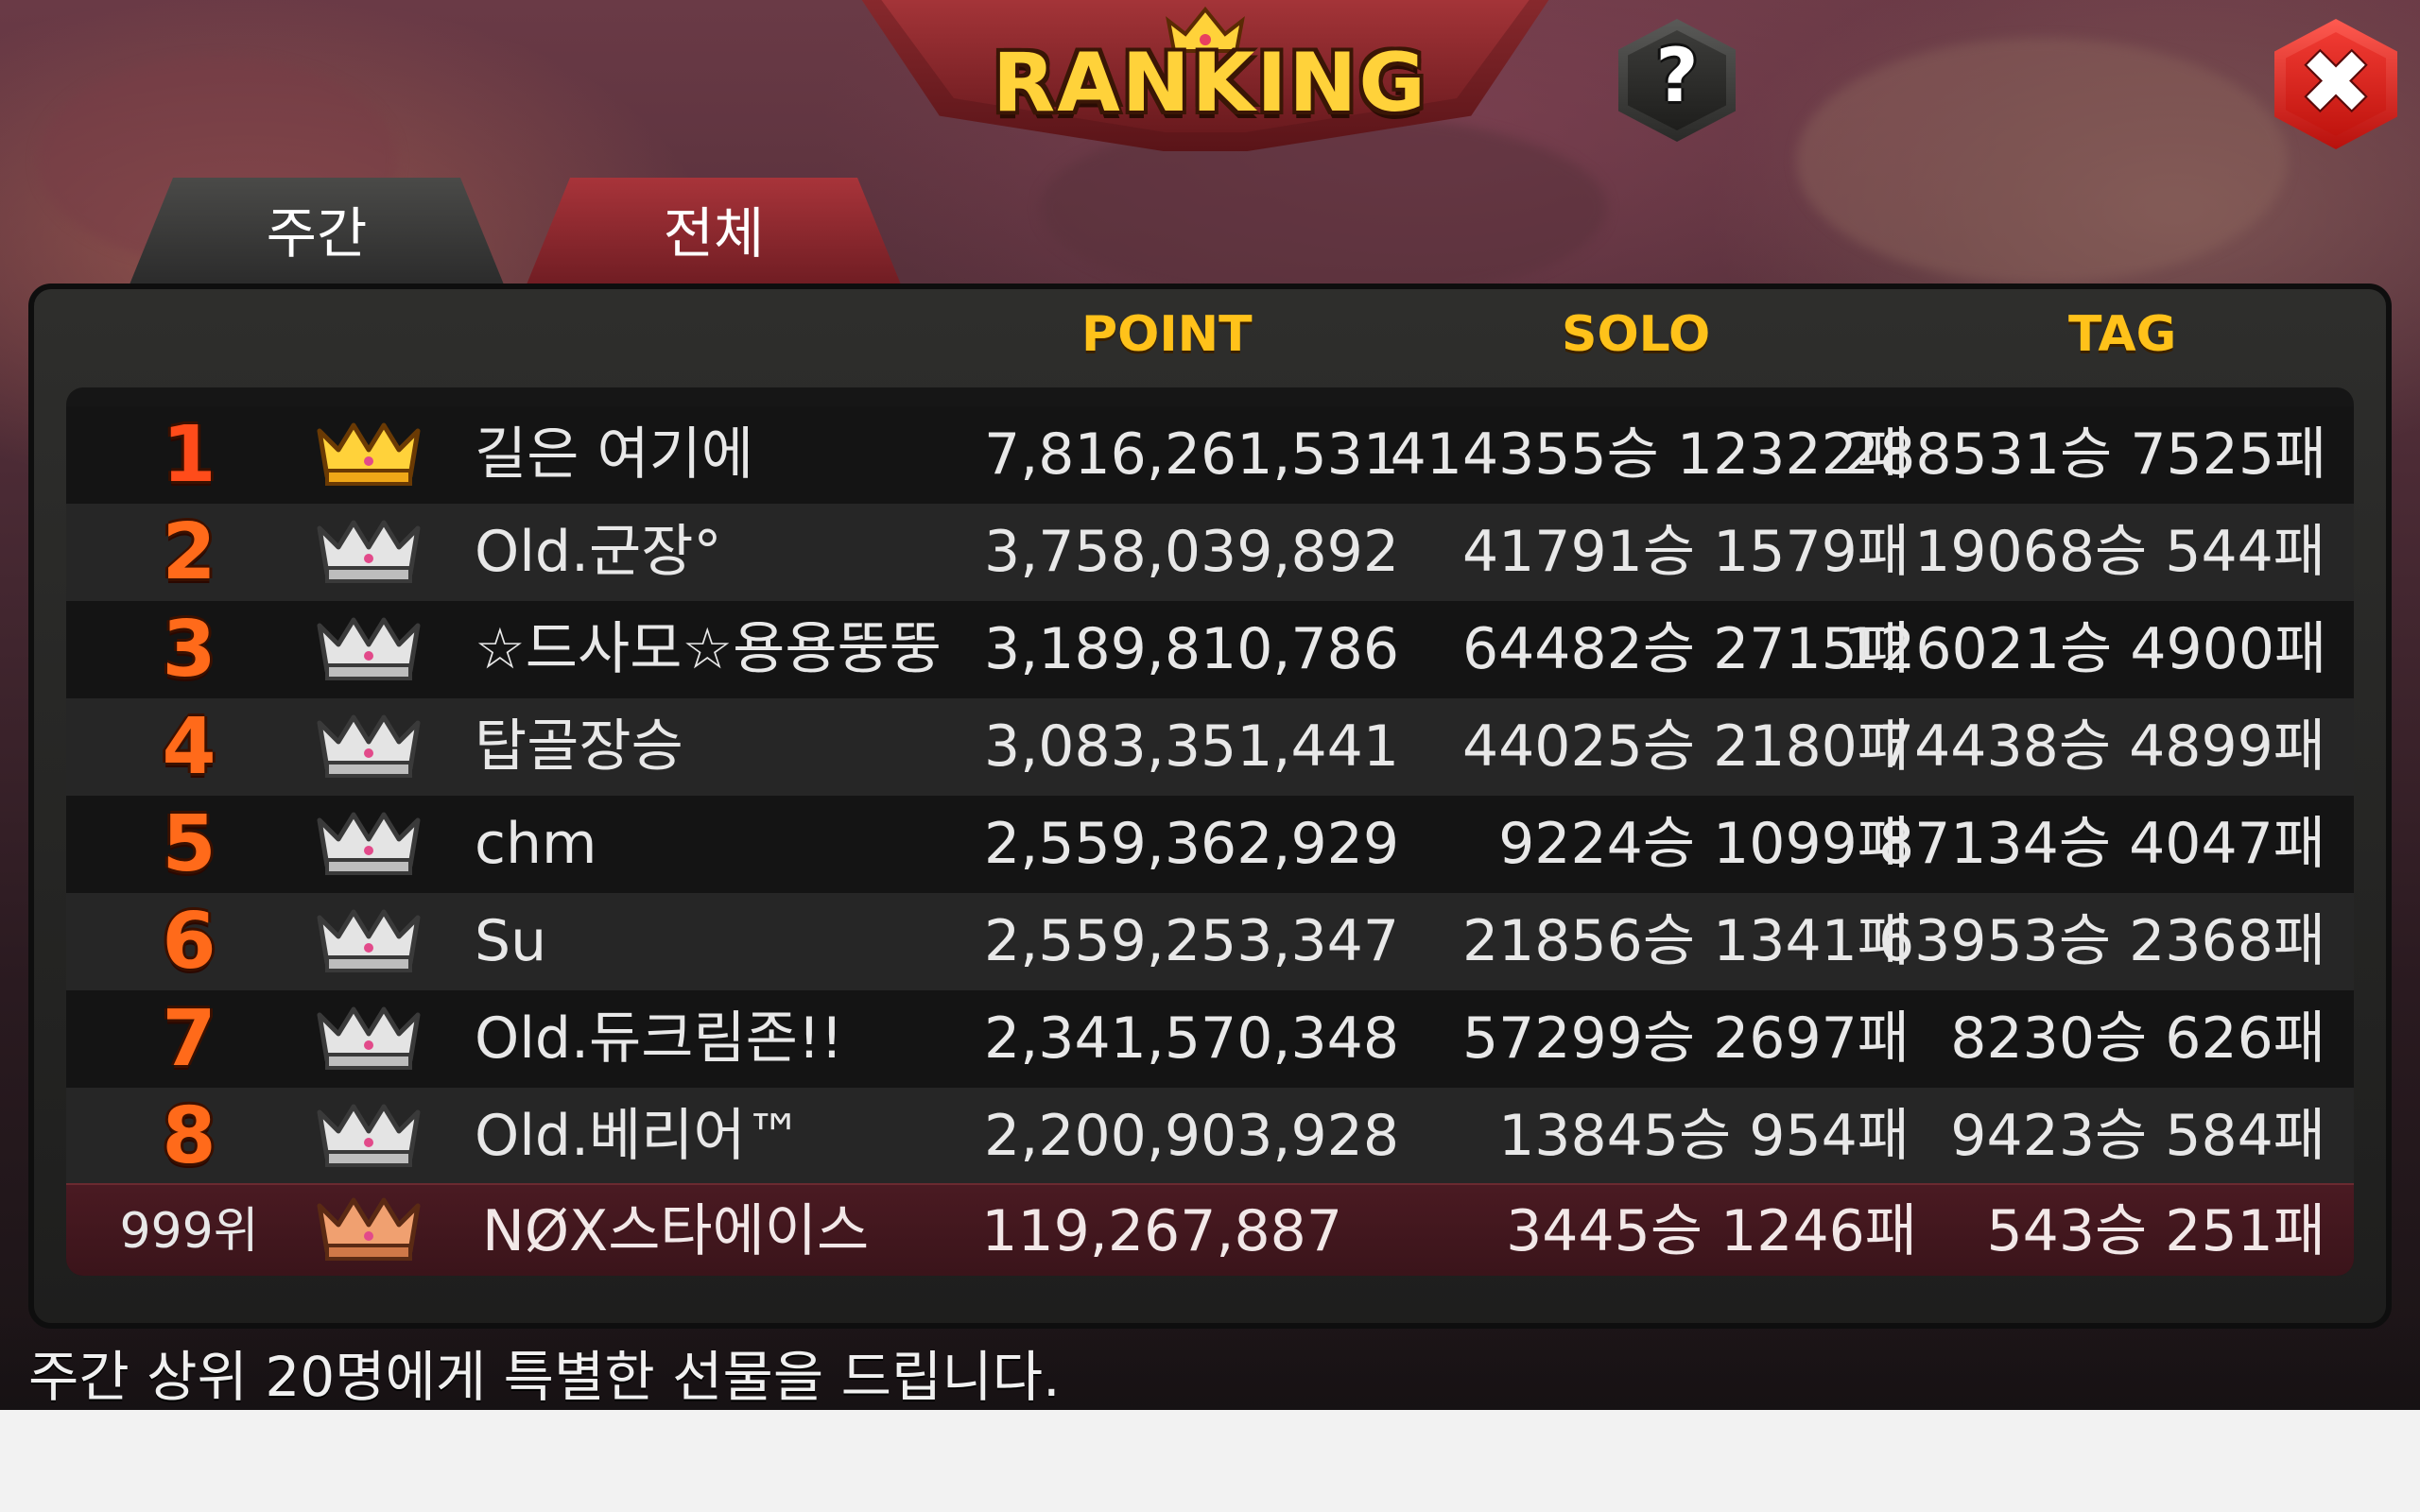 This screenshot has width=2420, height=1512. I want to click on point-value: 2,559,253,347, so click(1191, 941).